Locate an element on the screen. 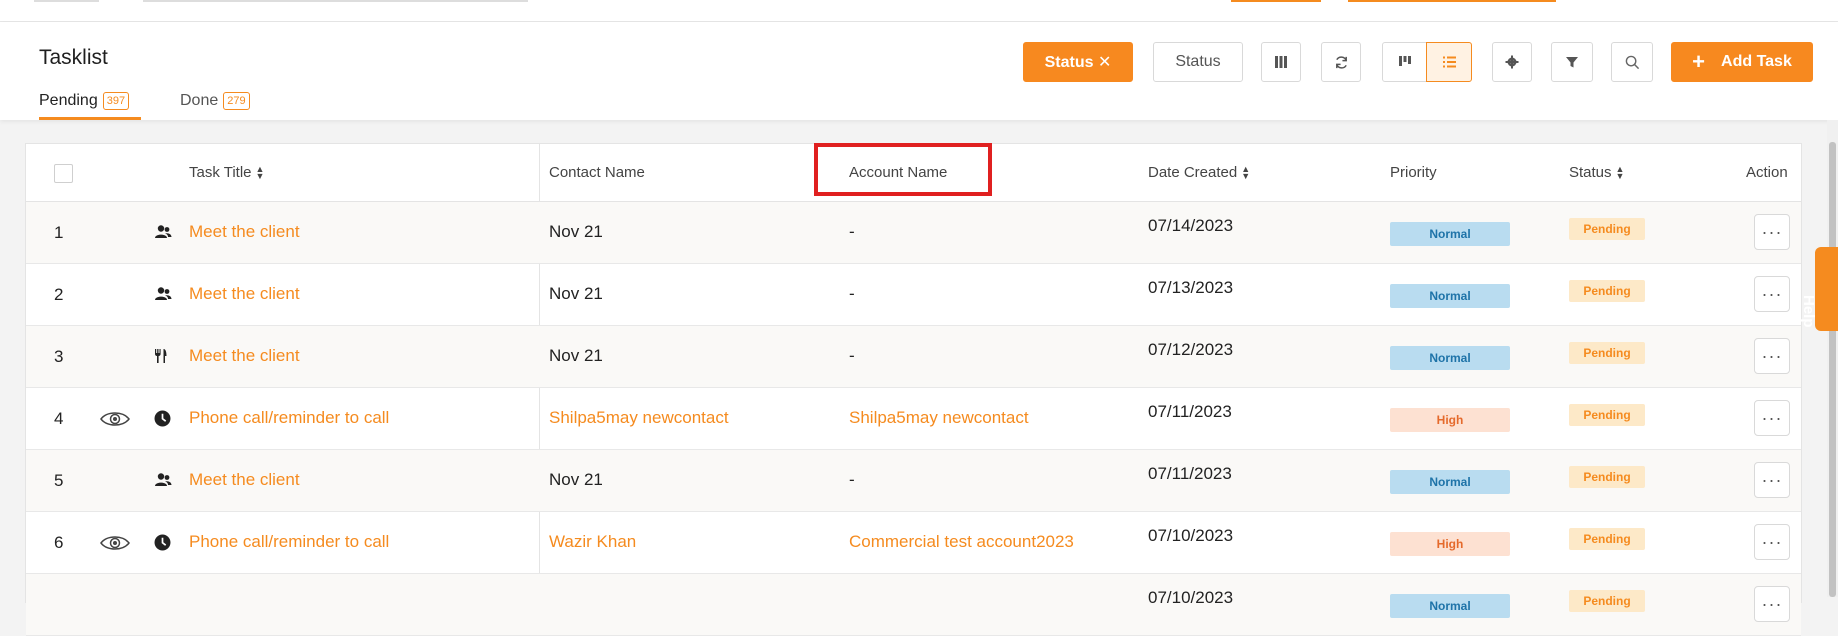  nav-fragment is located at coordinates (66, 1).